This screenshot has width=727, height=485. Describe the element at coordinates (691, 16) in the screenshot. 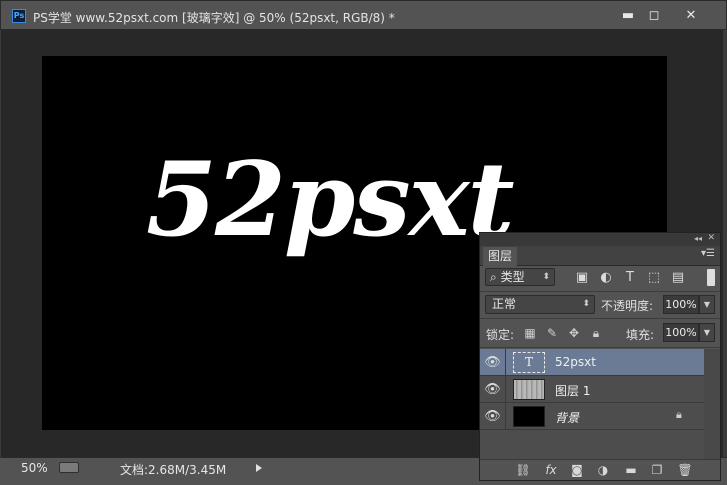

I see `close-button: ✕` at that location.